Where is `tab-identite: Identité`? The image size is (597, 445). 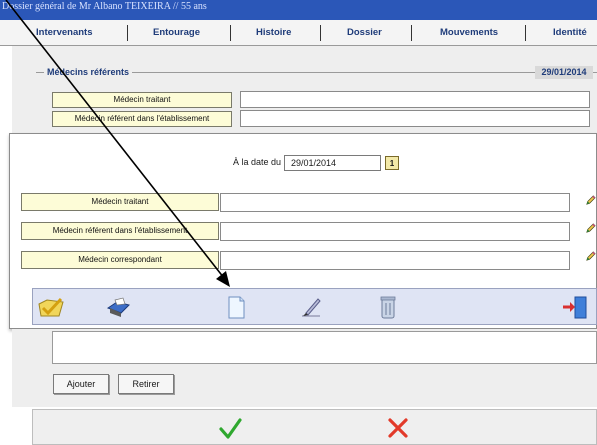
tab-identite: Identité is located at coordinates (570, 32).